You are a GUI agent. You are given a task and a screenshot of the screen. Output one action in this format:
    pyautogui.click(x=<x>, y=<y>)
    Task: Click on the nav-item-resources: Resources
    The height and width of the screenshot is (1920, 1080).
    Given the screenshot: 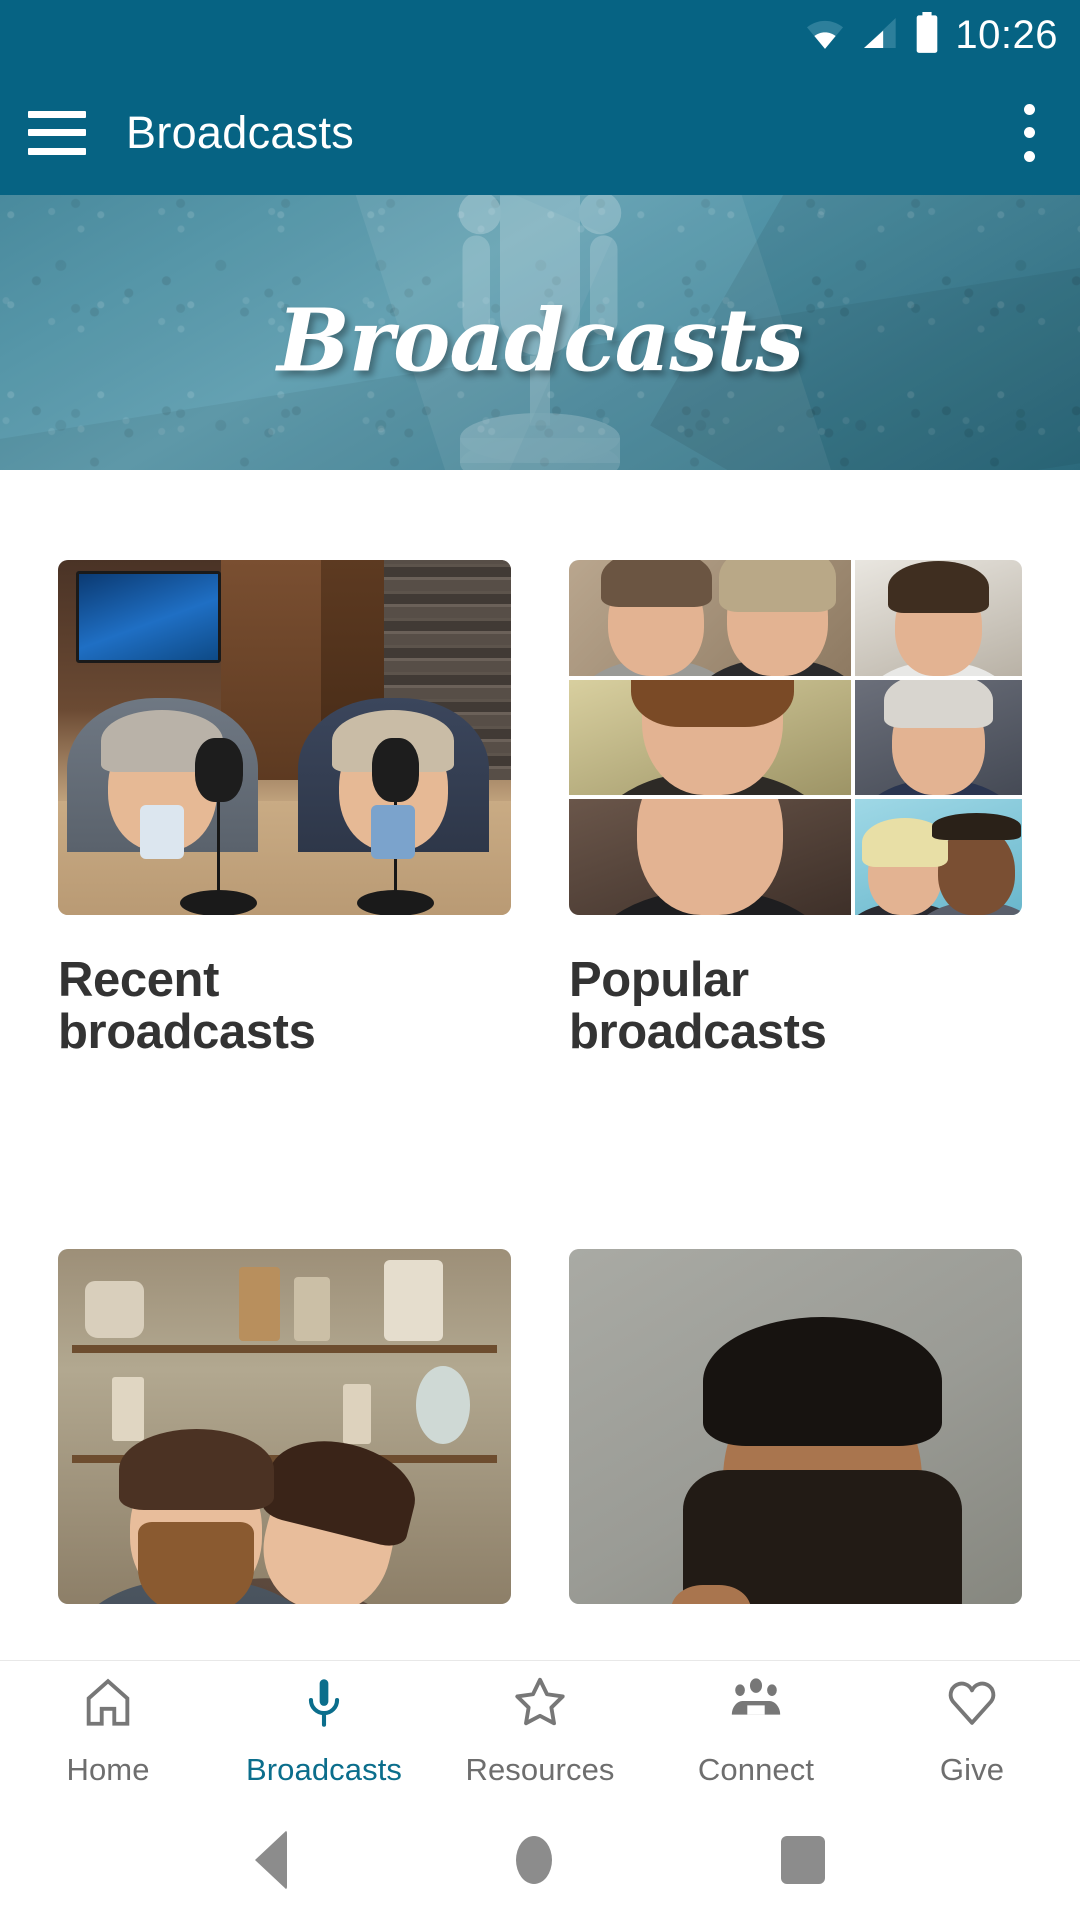 What is the action you would take?
    pyautogui.click(x=540, y=1730)
    